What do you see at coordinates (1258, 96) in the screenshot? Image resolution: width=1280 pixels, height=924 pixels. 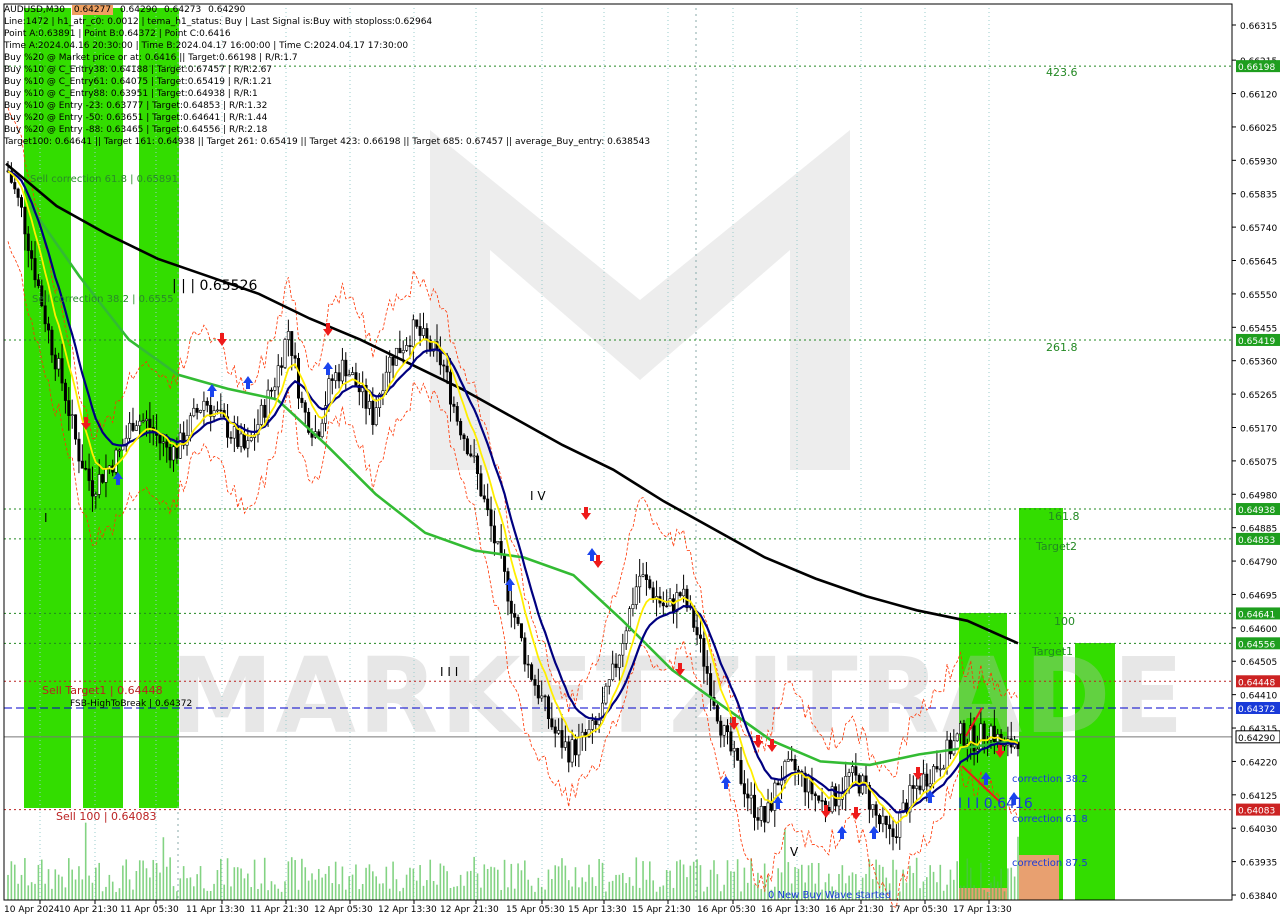 I see `price-tick-label: 0.66120` at bounding box center [1258, 96].